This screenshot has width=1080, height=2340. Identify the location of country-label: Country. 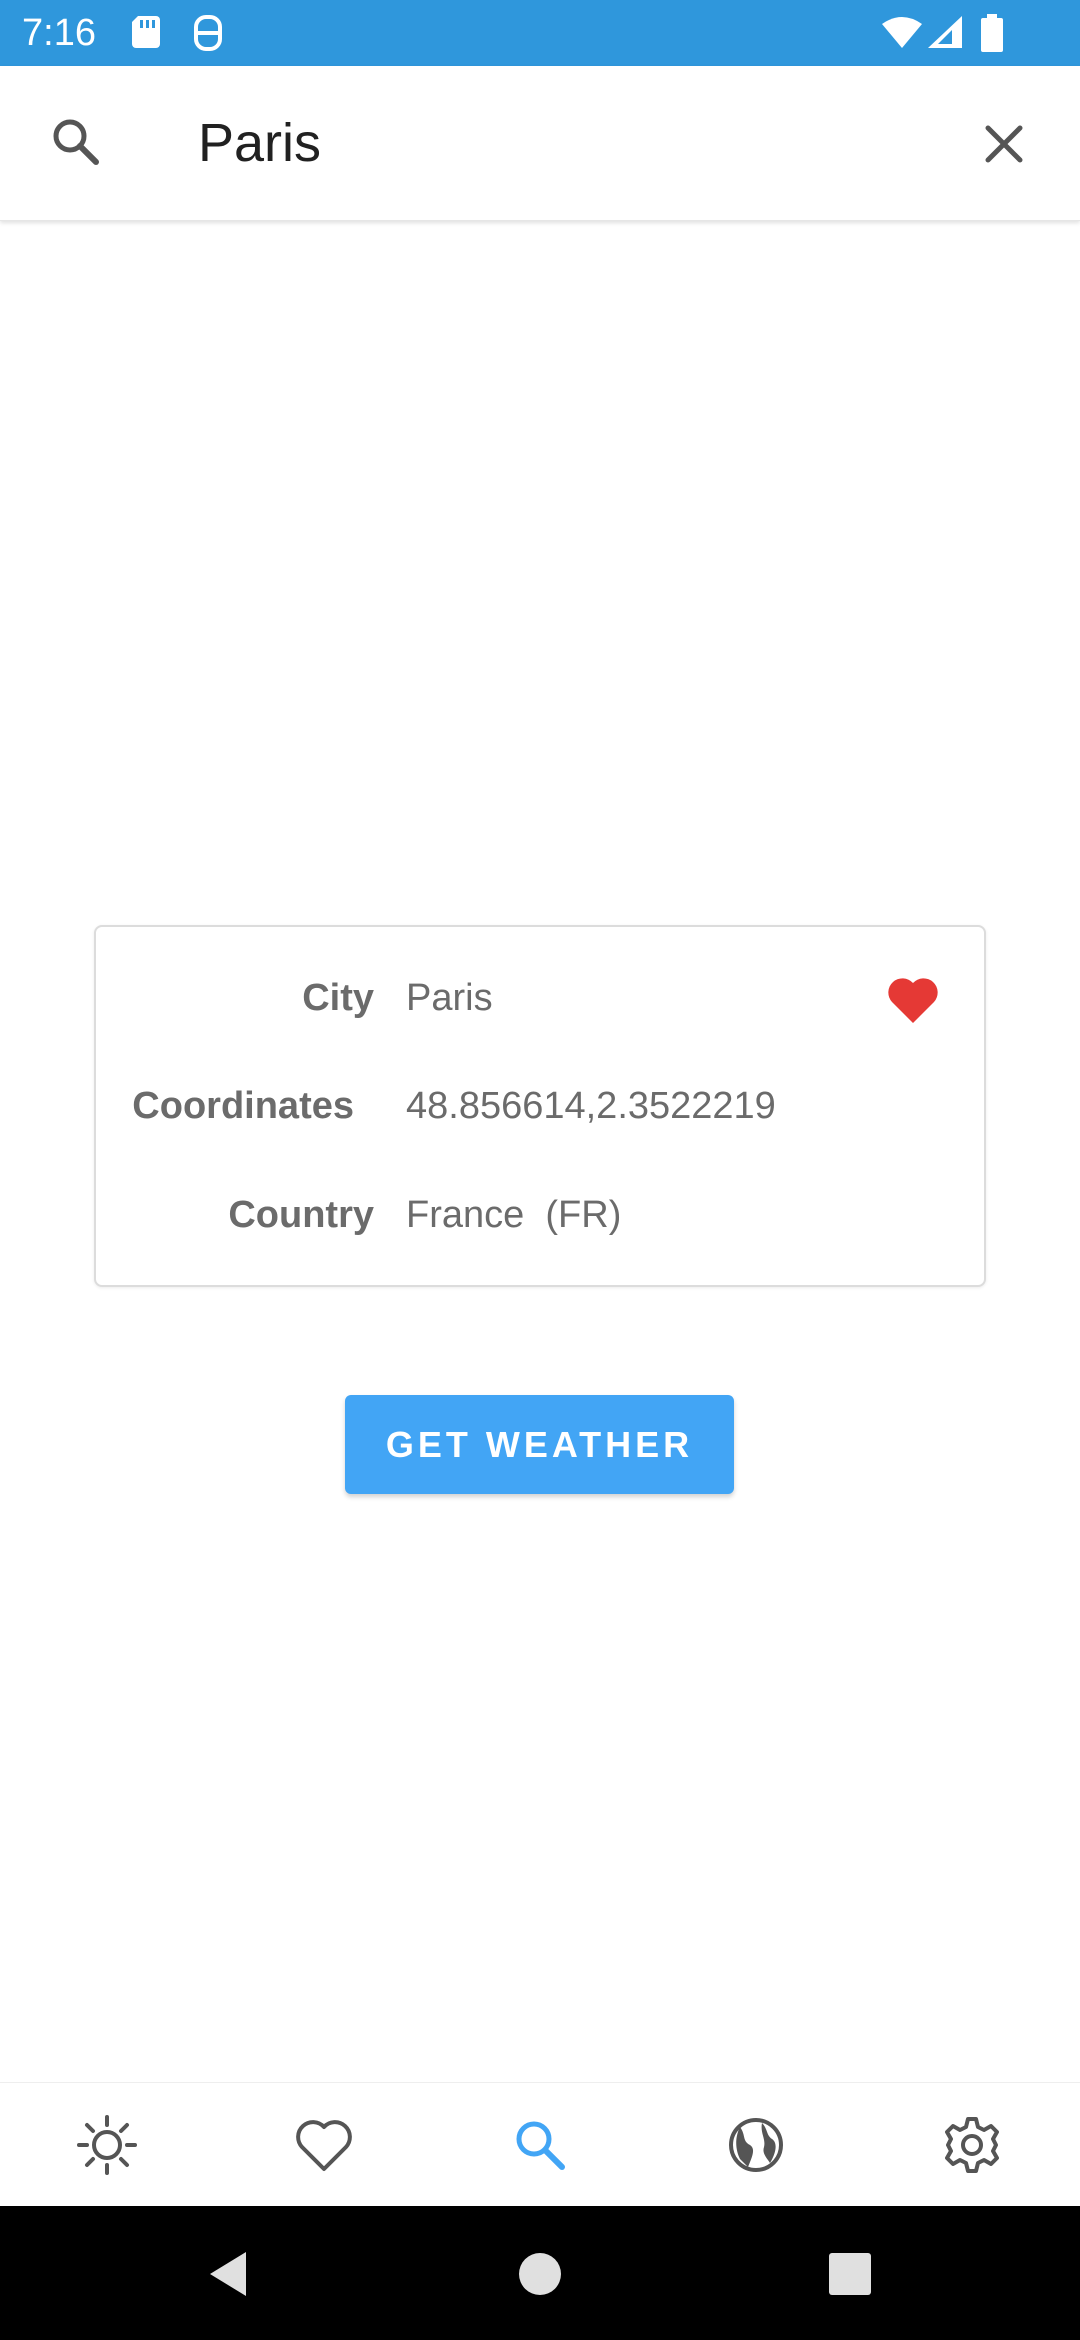
(301, 1215).